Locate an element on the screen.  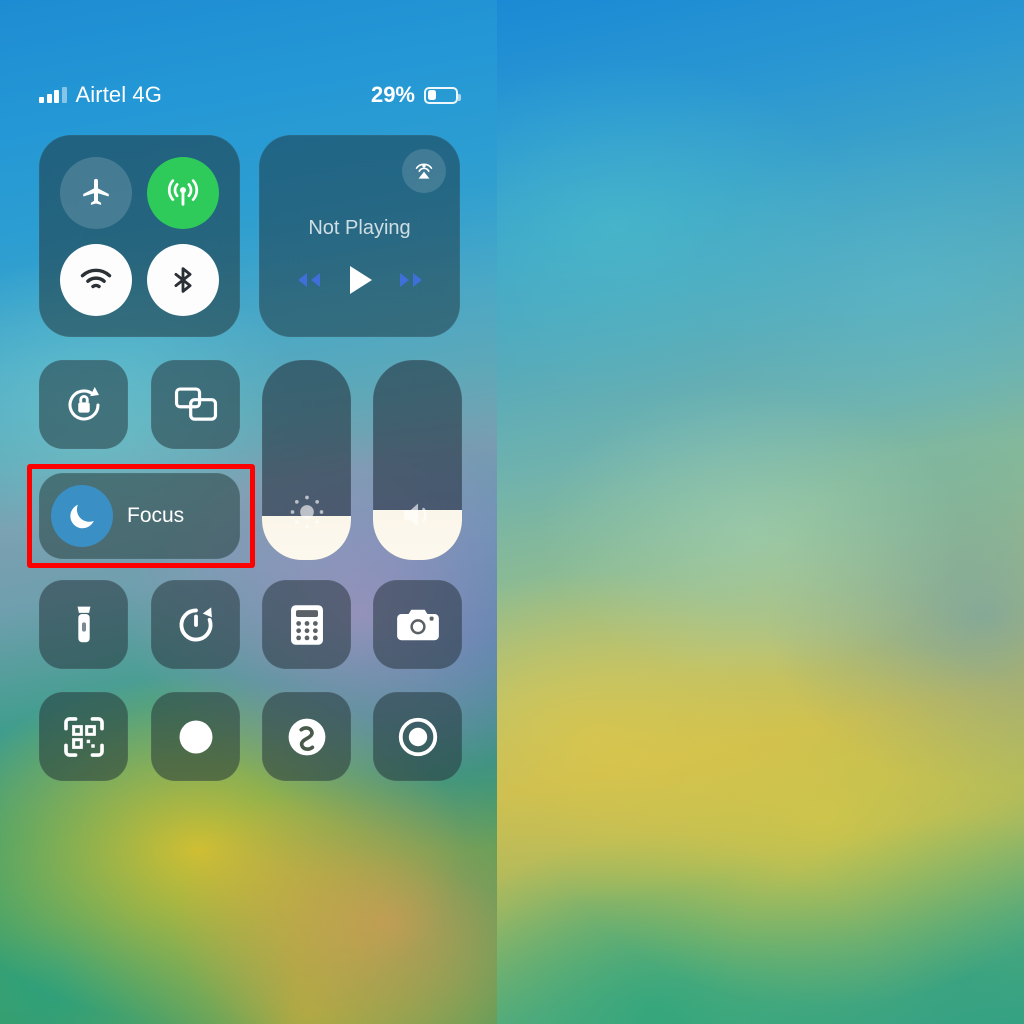
qr-scanner-icon is located at coordinates (83, 736).